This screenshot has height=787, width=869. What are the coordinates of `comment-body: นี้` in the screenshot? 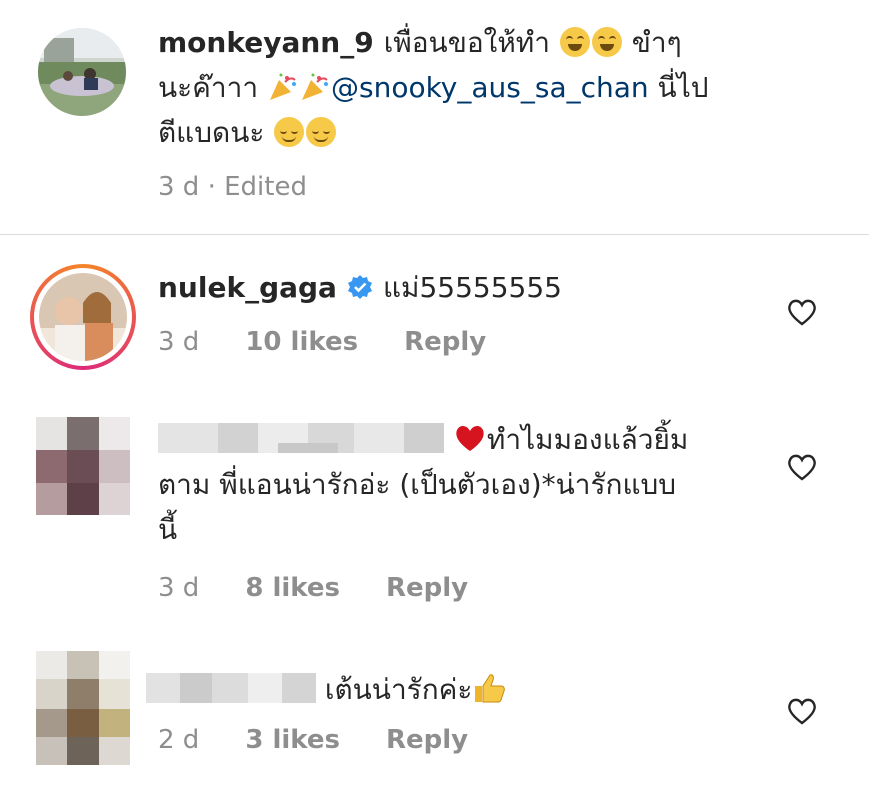 It's located at (168, 529).